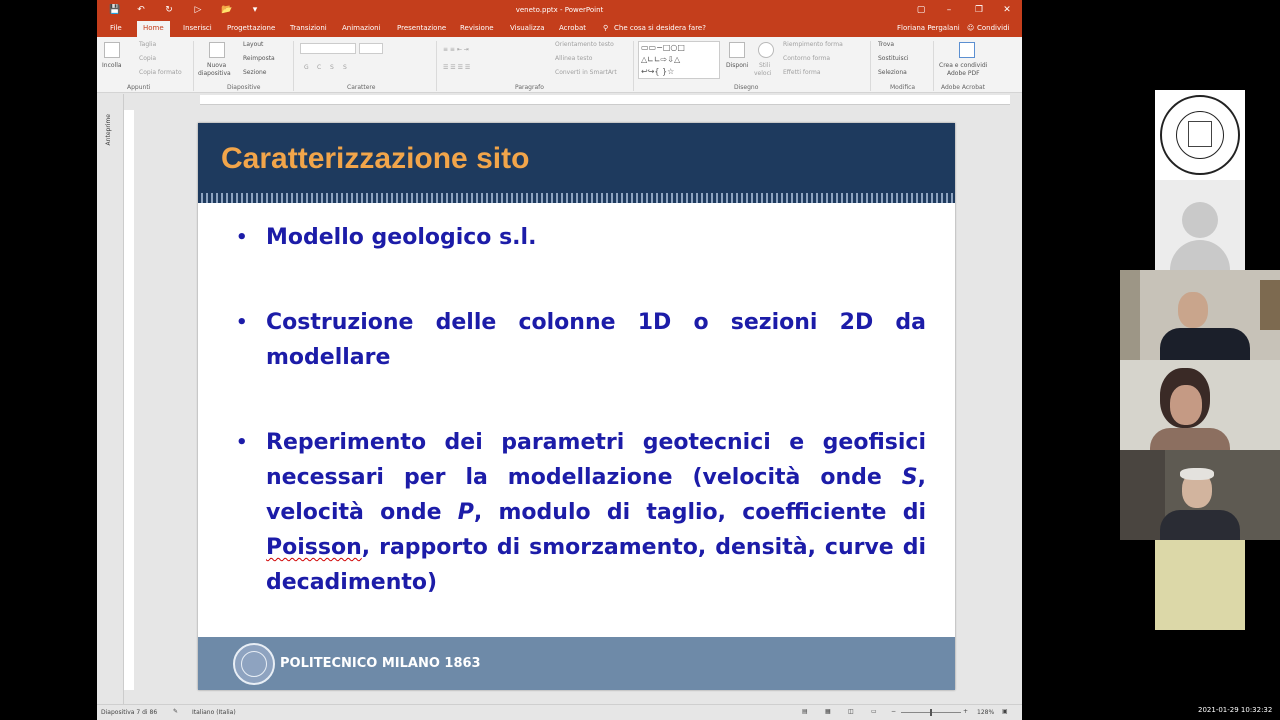 The height and width of the screenshot is (720, 1280). What do you see at coordinates (931, 712) in the screenshot?
I see `zoom-slider-thumb` at bounding box center [931, 712].